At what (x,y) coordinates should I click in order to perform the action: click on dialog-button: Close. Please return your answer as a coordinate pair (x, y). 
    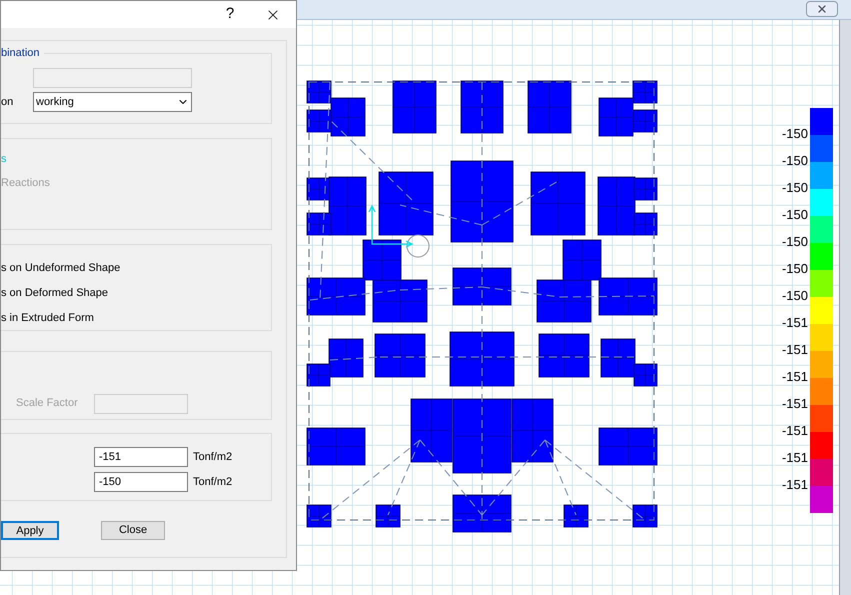
    Looking at the image, I should click on (133, 530).